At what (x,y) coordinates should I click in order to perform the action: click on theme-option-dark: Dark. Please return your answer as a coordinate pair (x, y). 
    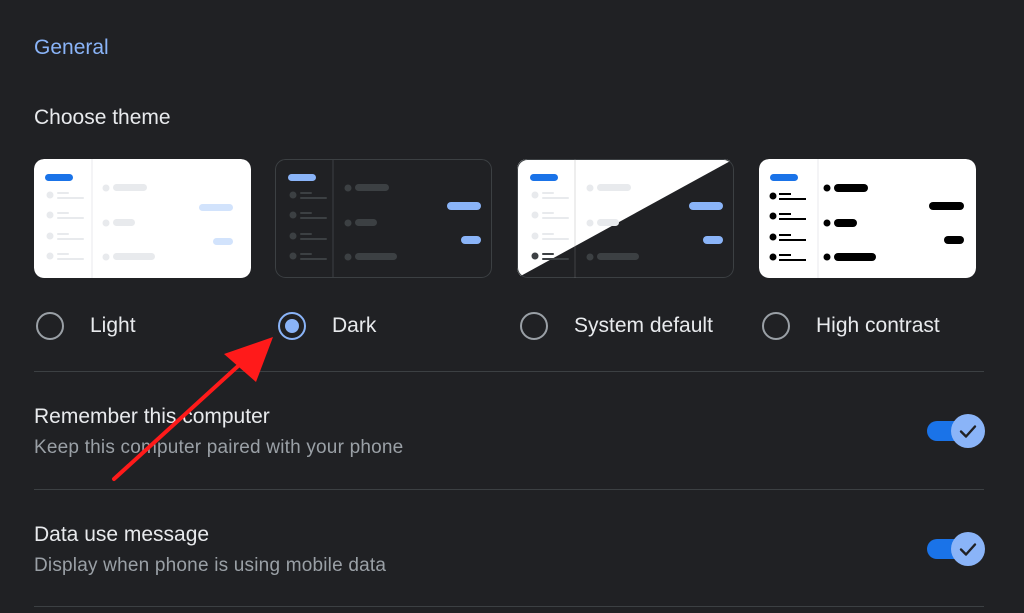
    Looking at the image, I should click on (327, 326).